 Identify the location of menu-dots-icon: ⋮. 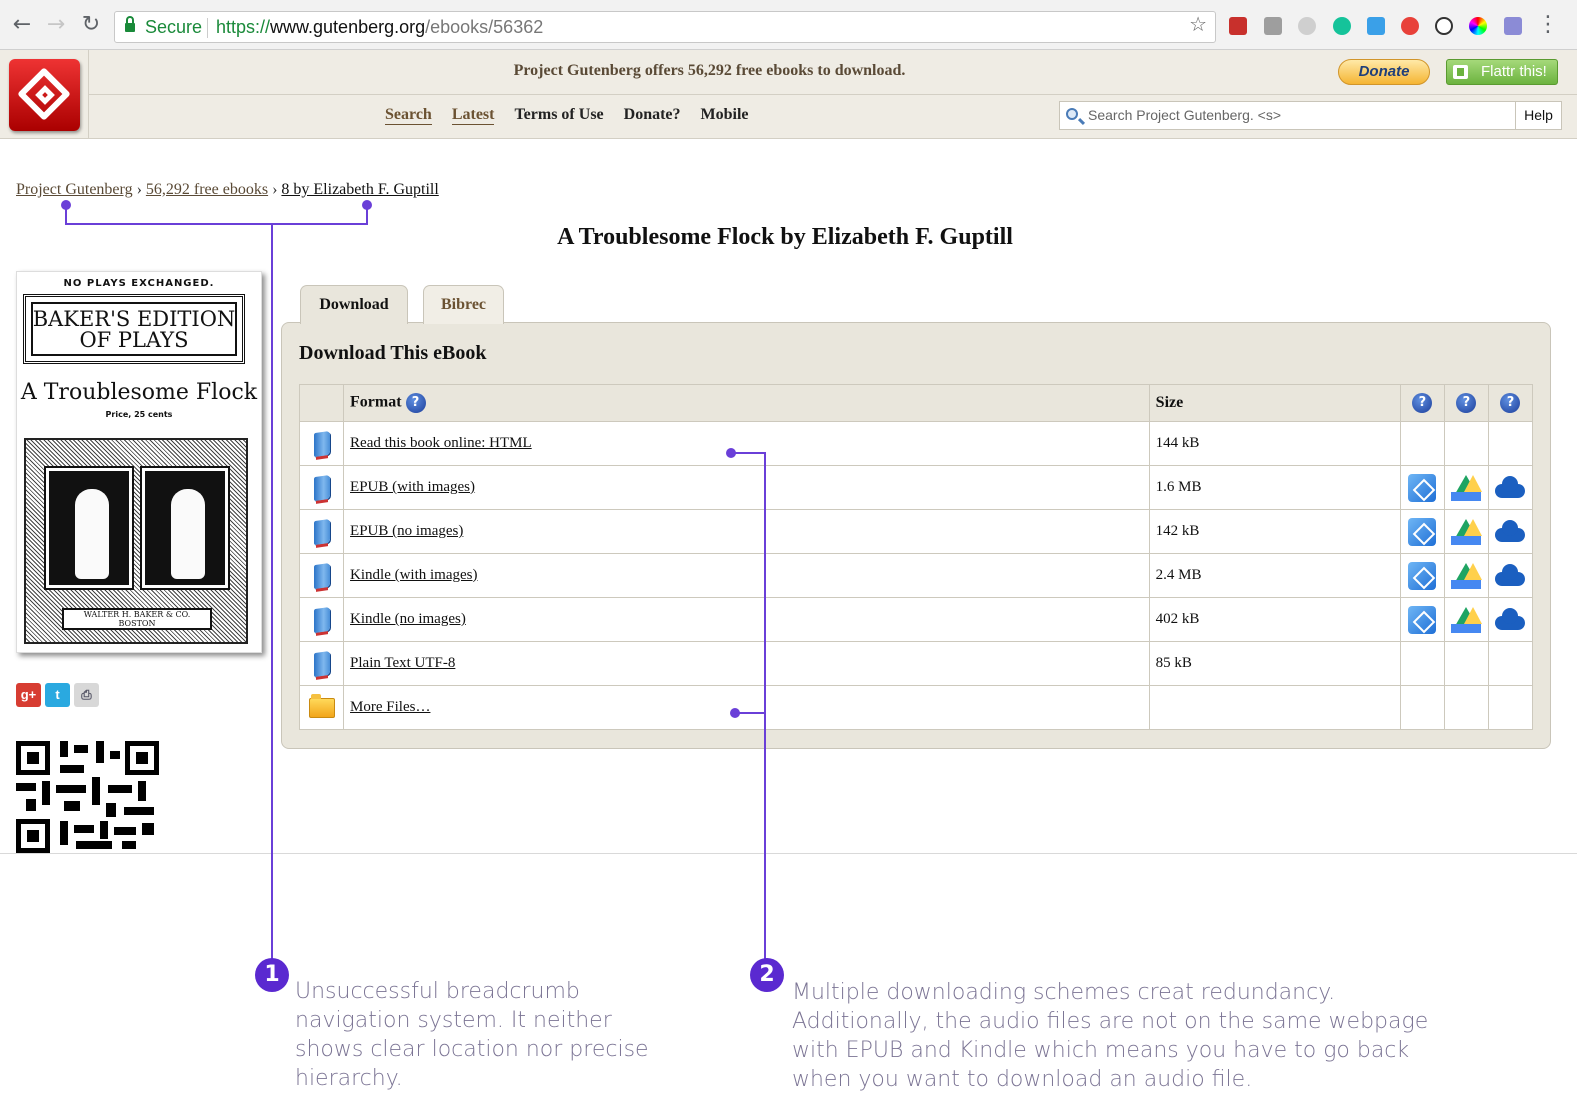
(1548, 25).